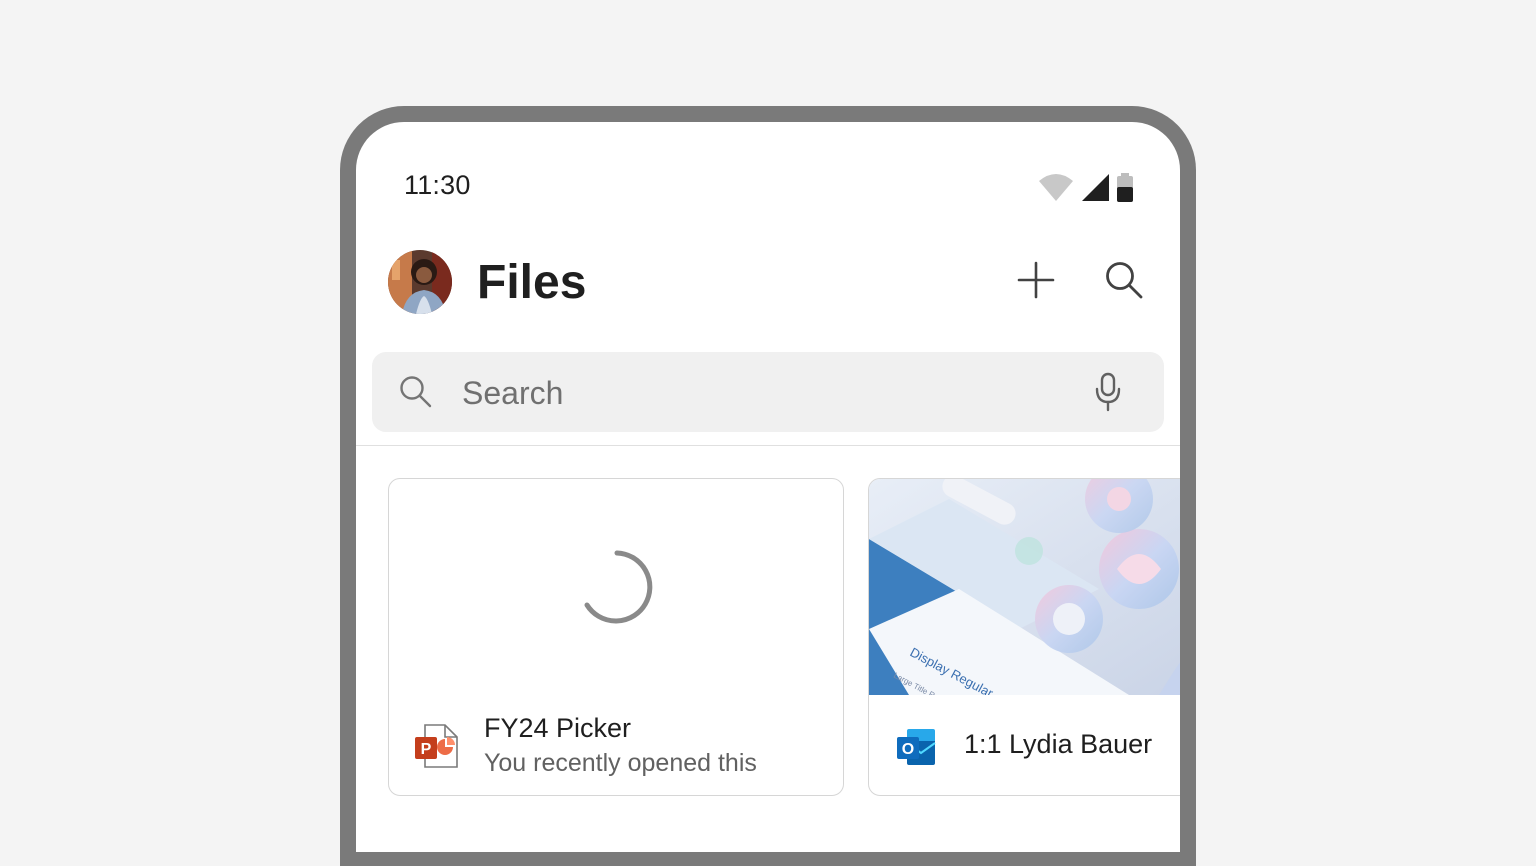  Describe the element at coordinates (617, 589) in the screenshot. I see `loading-spinner` at that location.